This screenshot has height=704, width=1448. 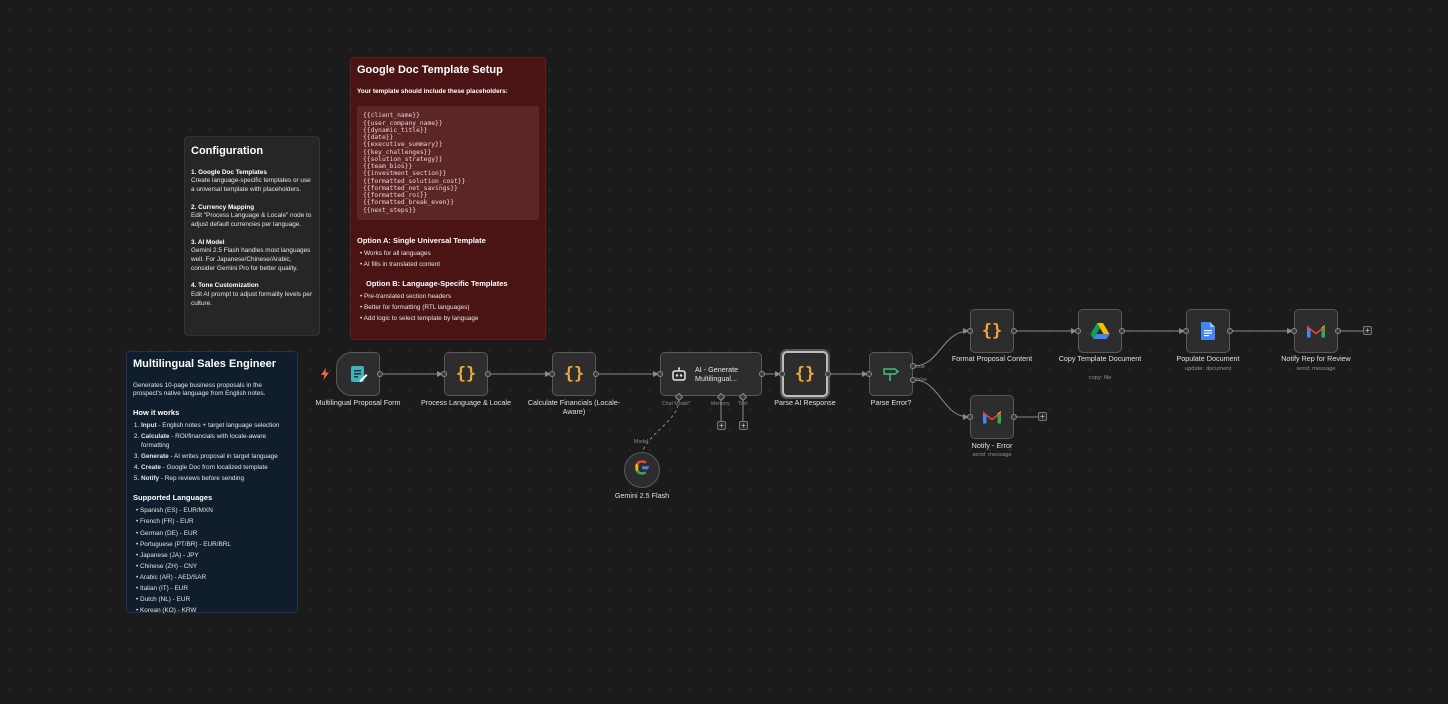 I want to click on gmail-icon, so click(x=1316, y=331).